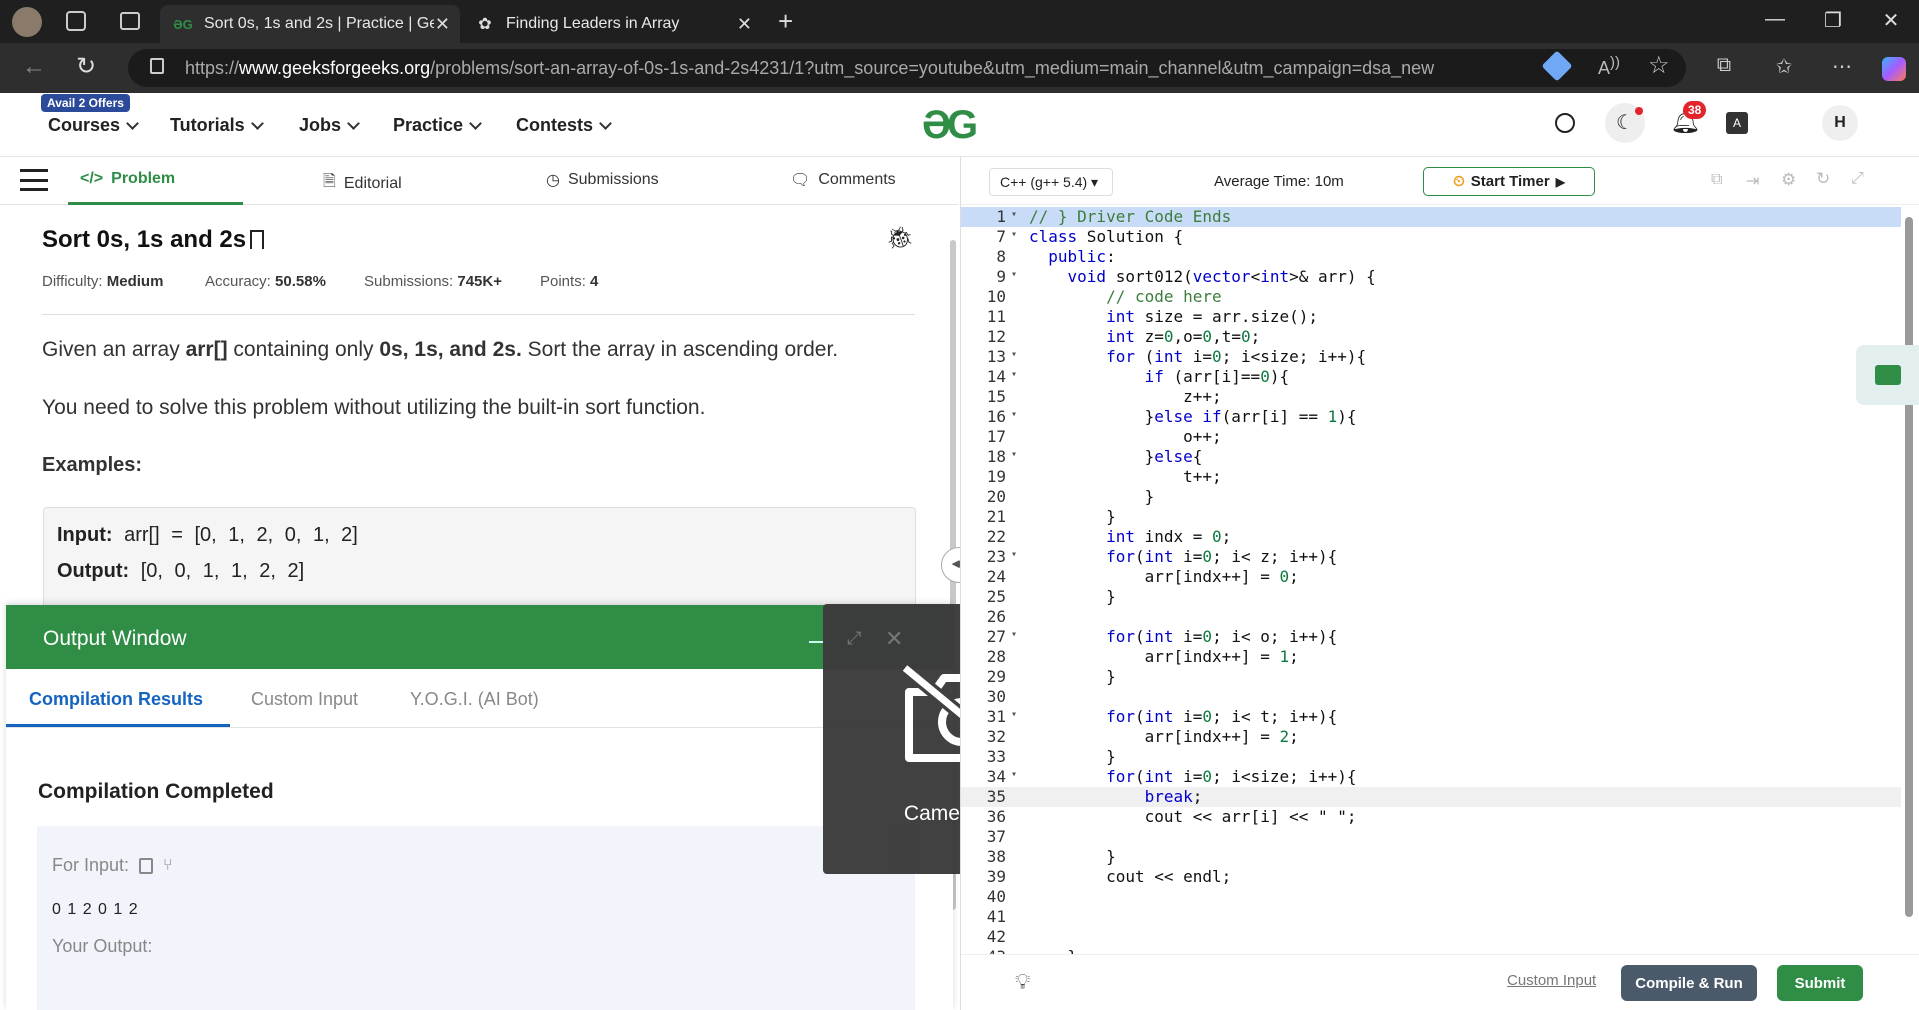 The height and width of the screenshot is (1010, 1919). What do you see at coordinates (127, 179) in the screenshot?
I see `tab-problem: </> Problem` at bounding box center [127, 179].